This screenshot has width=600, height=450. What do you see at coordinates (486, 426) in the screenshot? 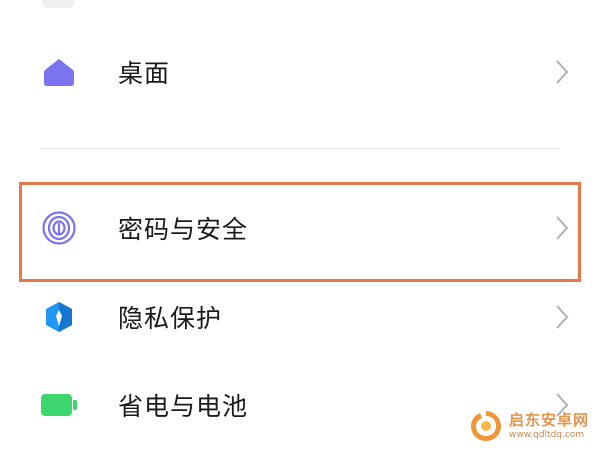
I see `watermark-logo-icon` at bounding box center [486, 426].